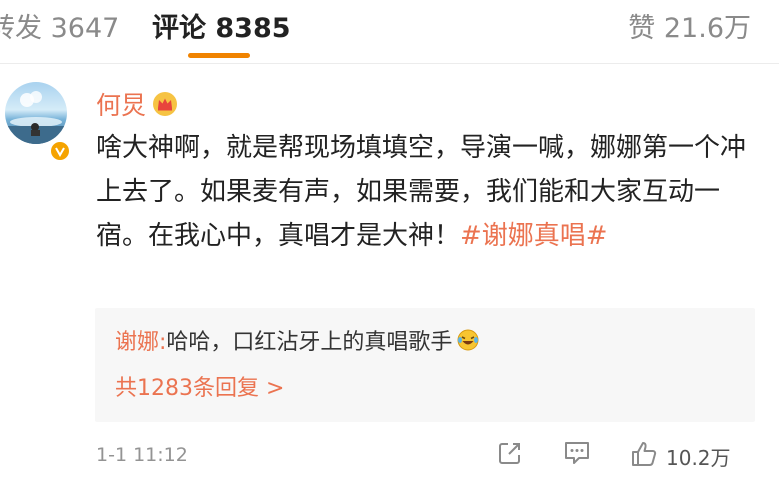 This screenshot has height=487, width=779. I want to click on reply-author: 谢娜:, so click(140, 340).